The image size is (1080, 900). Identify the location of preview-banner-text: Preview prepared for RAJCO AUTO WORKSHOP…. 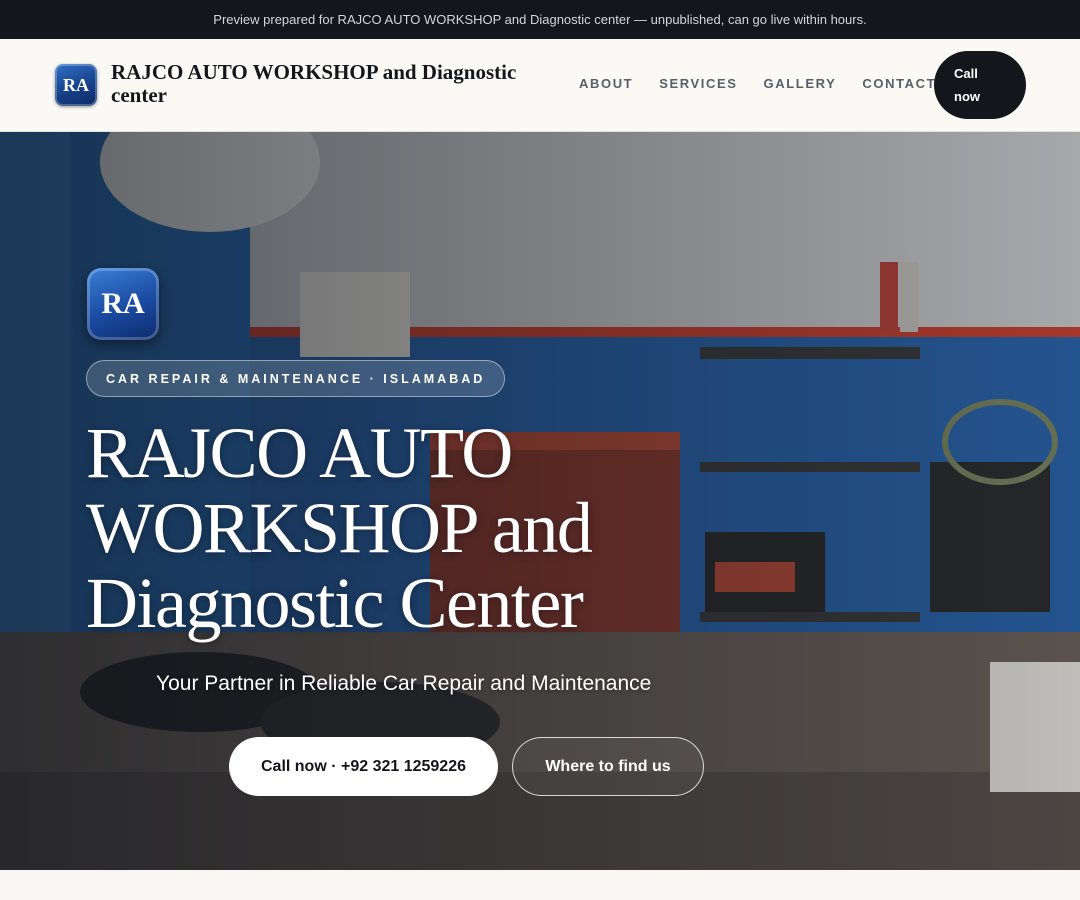
(540, 19).